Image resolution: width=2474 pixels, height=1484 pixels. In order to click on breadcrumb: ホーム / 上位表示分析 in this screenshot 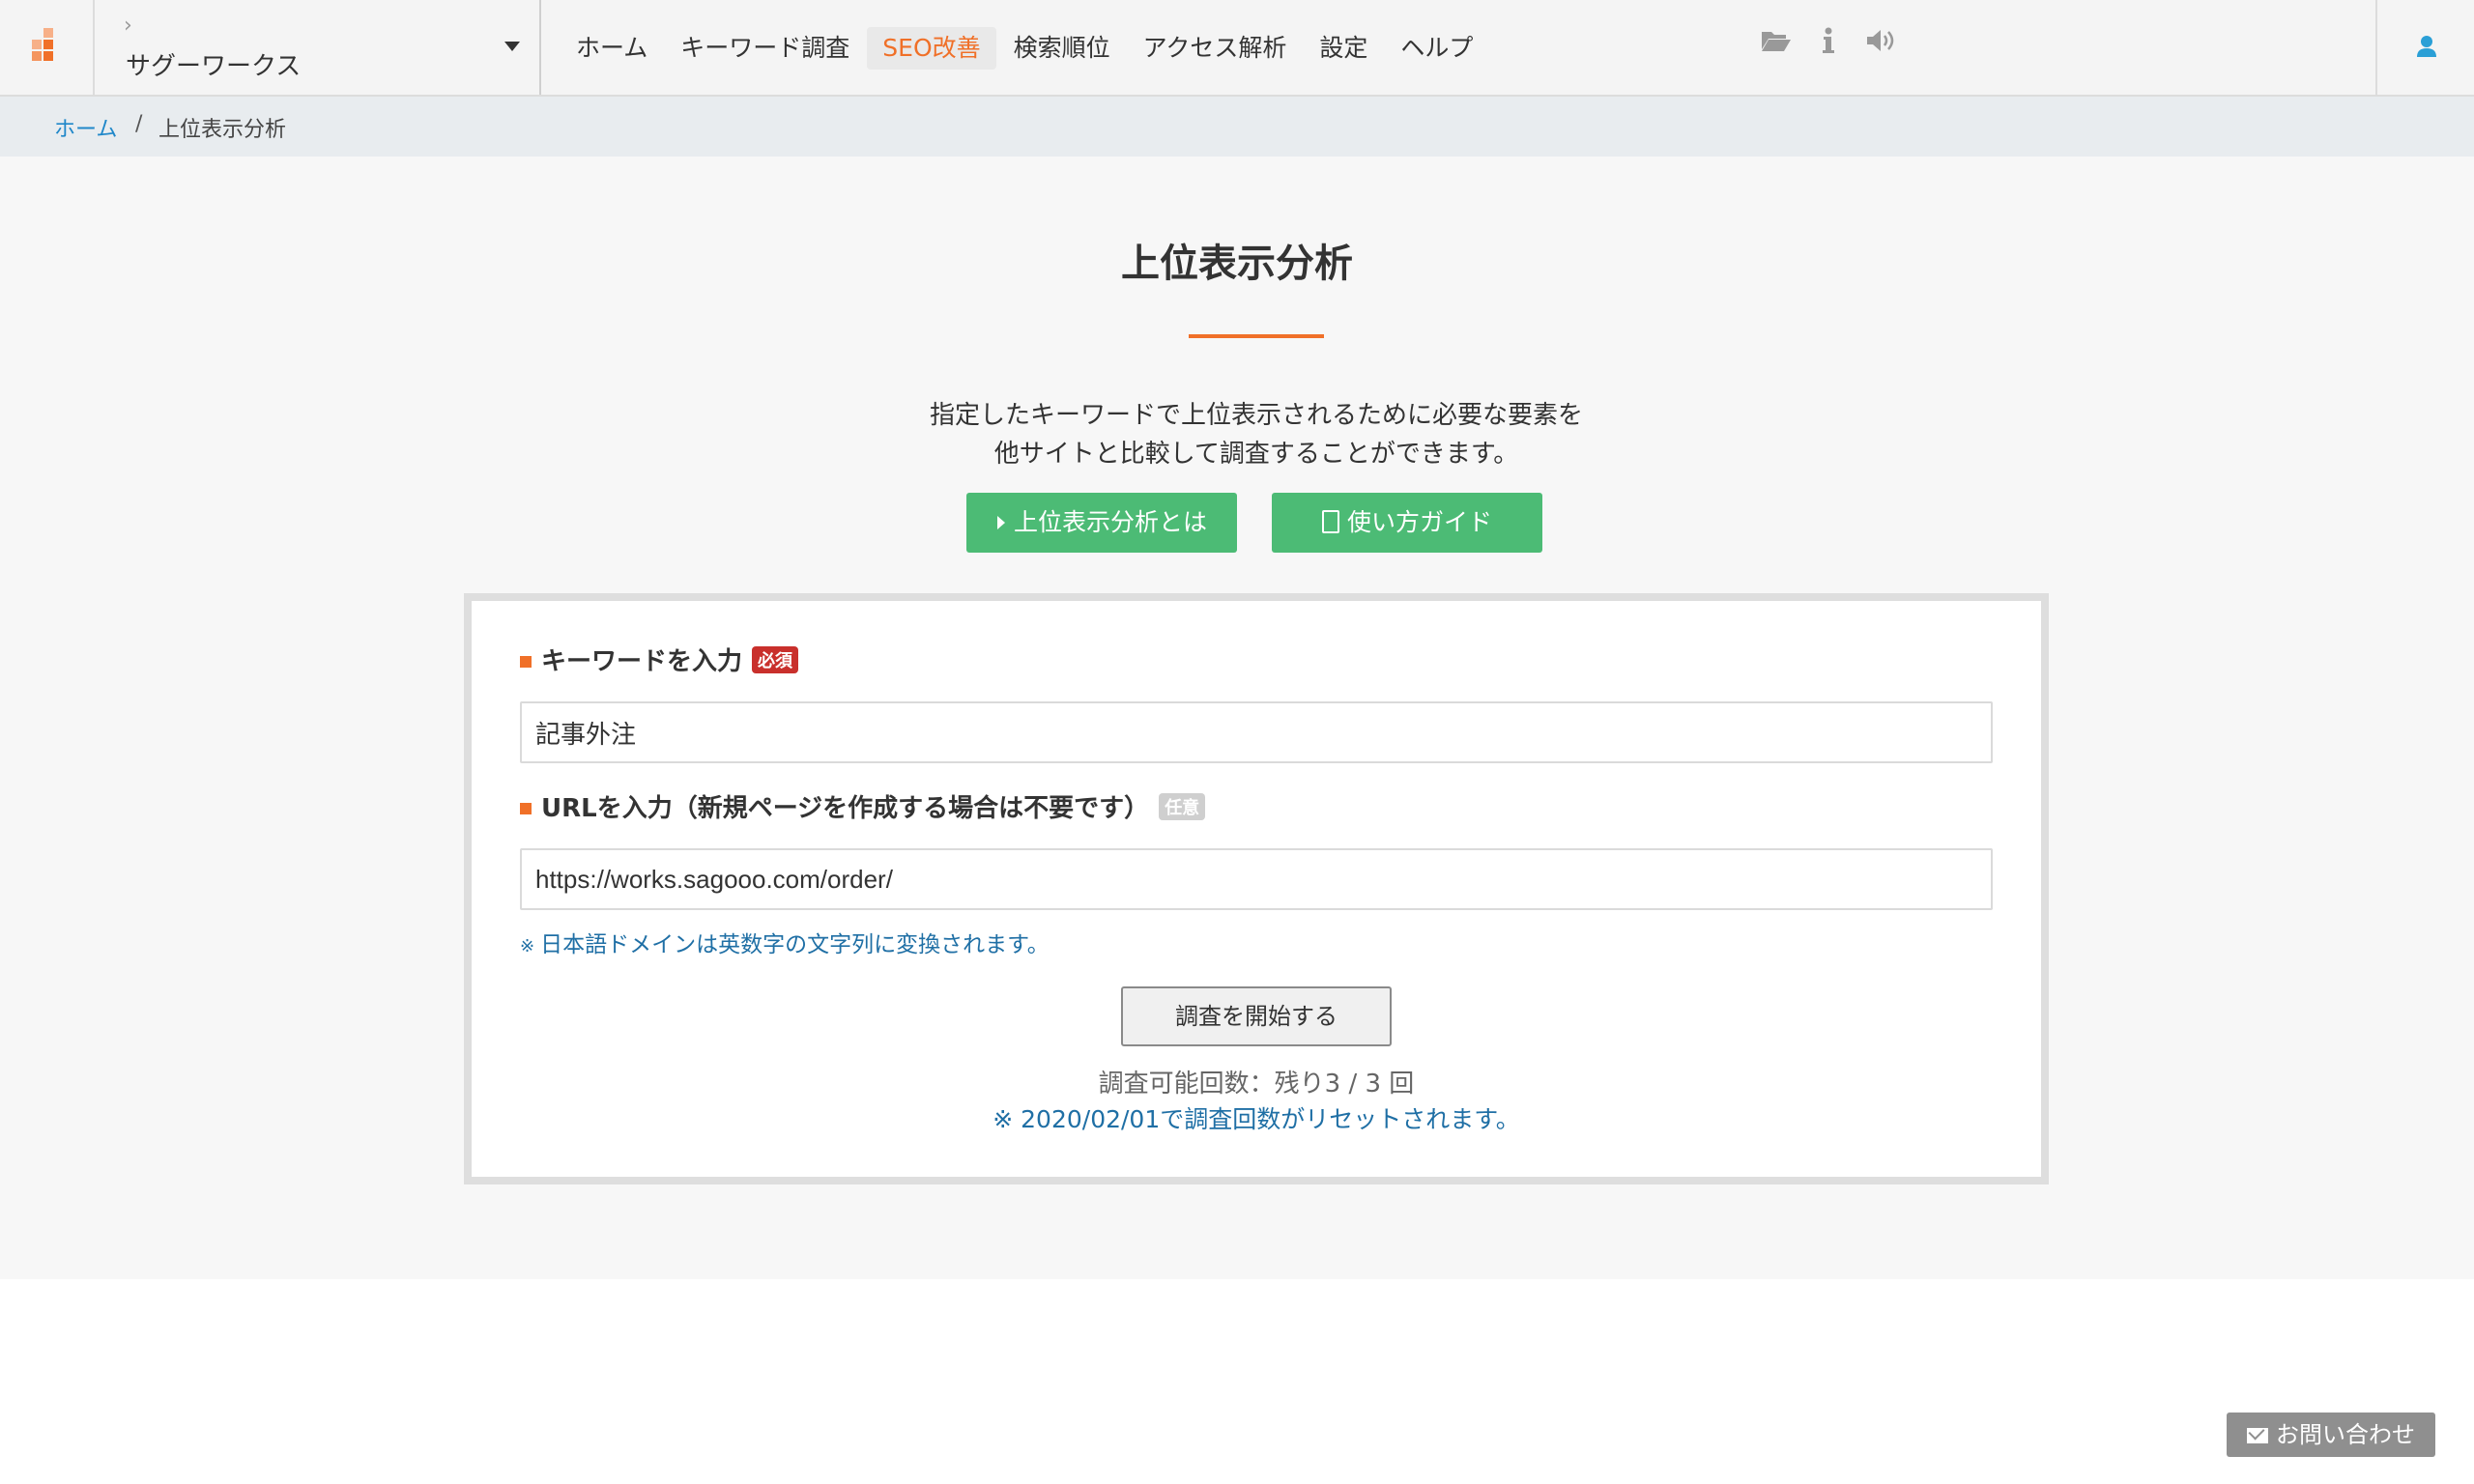, I will do `click(1237, 127)`.